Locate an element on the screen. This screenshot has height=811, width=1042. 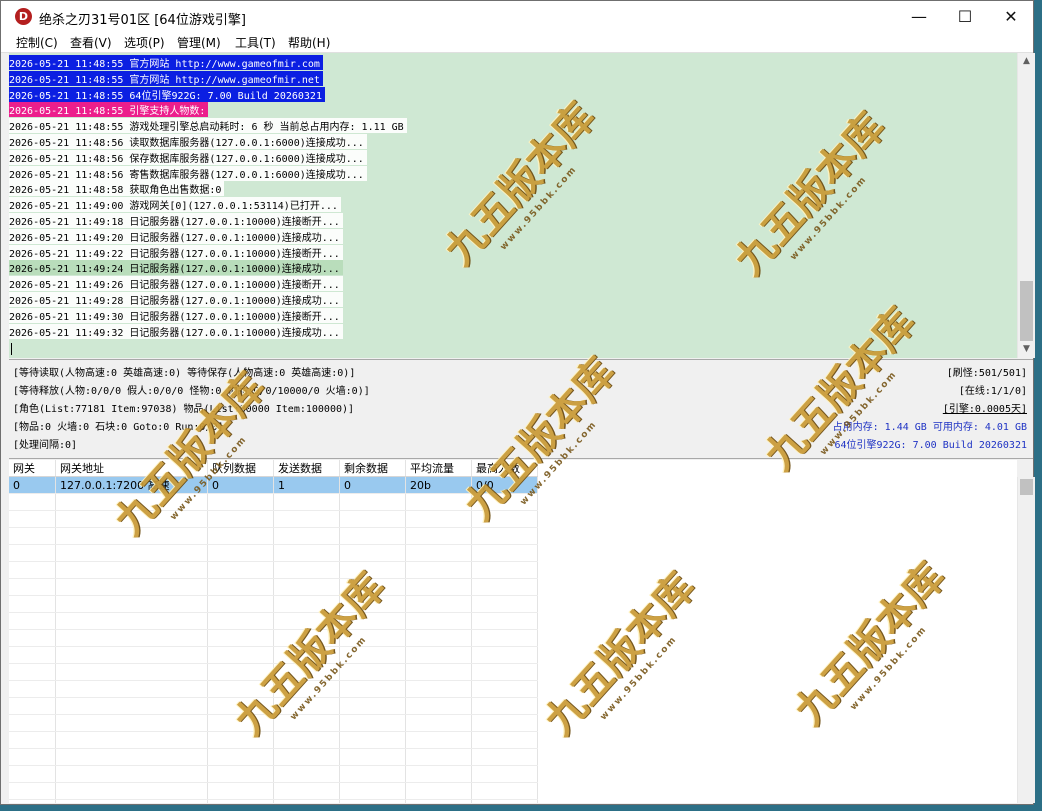
menu-control: 控制(C) is located at coordinates (37, 42).